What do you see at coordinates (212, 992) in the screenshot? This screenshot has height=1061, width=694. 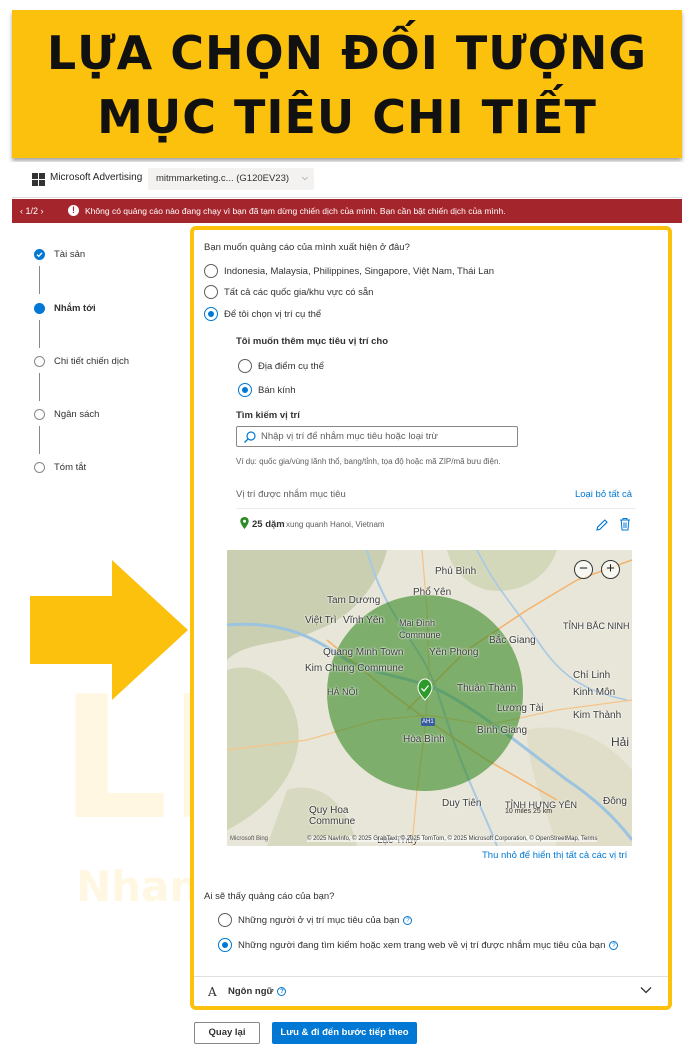 I see `language-icon: A` at bounding box center [212, 992].